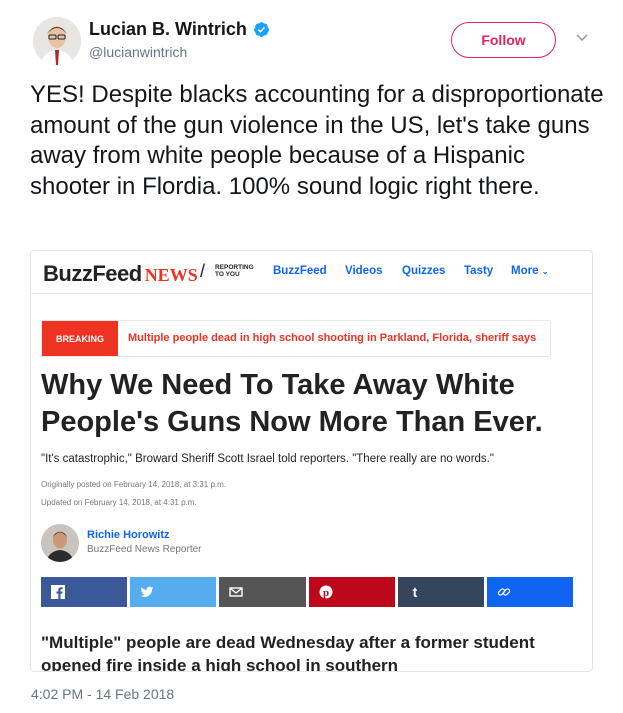 Image resolution: width=623 pixels, height=713 pixels. Describe the element at coordinates (60, 543) in the screenshot. I see `author-avatar` at that location.